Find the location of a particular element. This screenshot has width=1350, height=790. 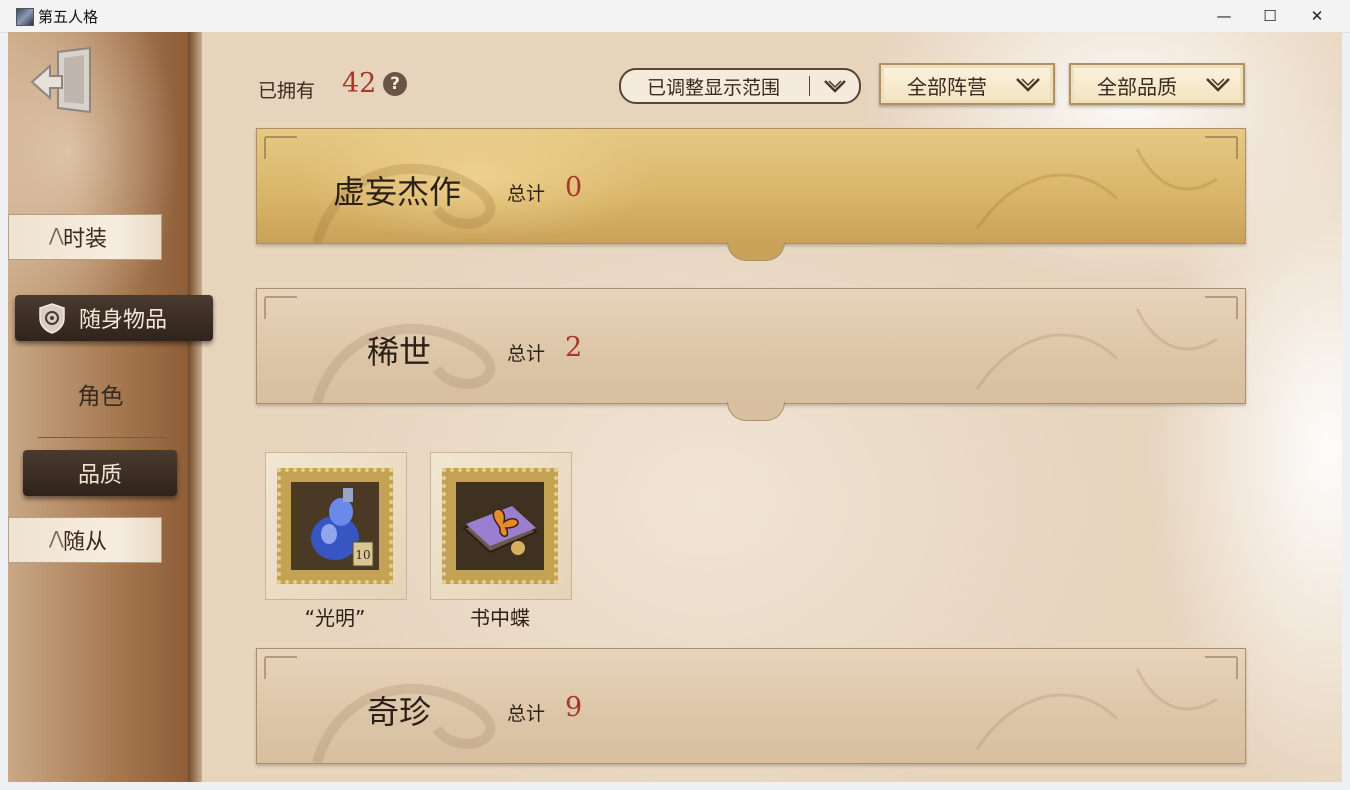

owned-label: 已拥有 is located at coordinates (287, 91).